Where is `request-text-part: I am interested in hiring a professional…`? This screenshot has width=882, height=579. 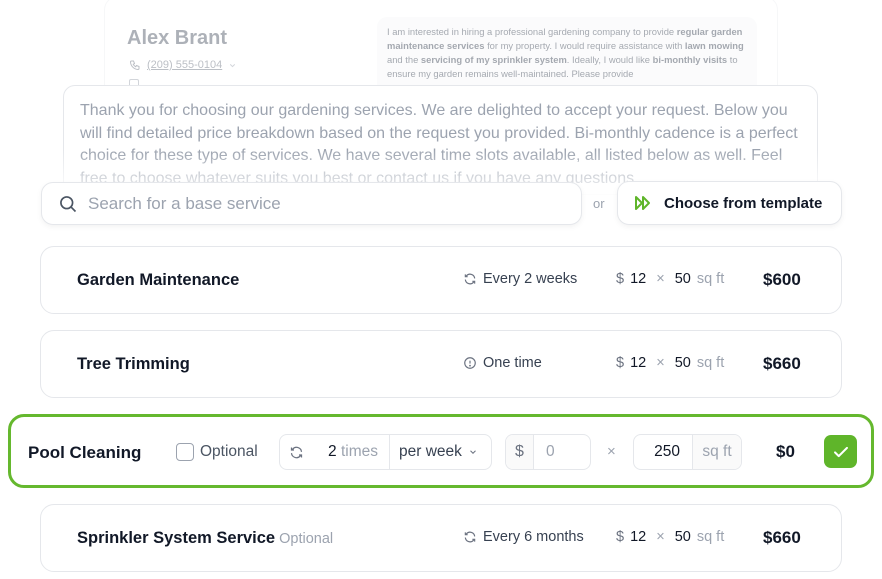 request-text-part: I am interested in hiring a professional… is located at coordinates (532, 31).